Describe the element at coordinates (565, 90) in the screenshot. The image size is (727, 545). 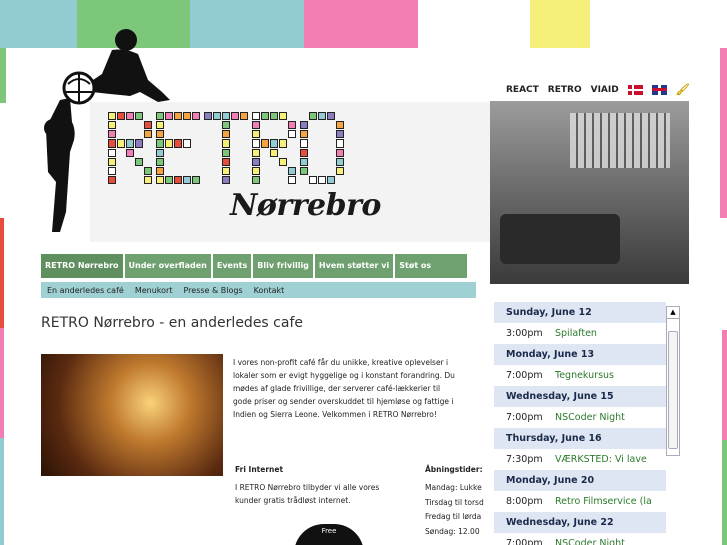
I see `nav-link-retro: RETRO` at that location.